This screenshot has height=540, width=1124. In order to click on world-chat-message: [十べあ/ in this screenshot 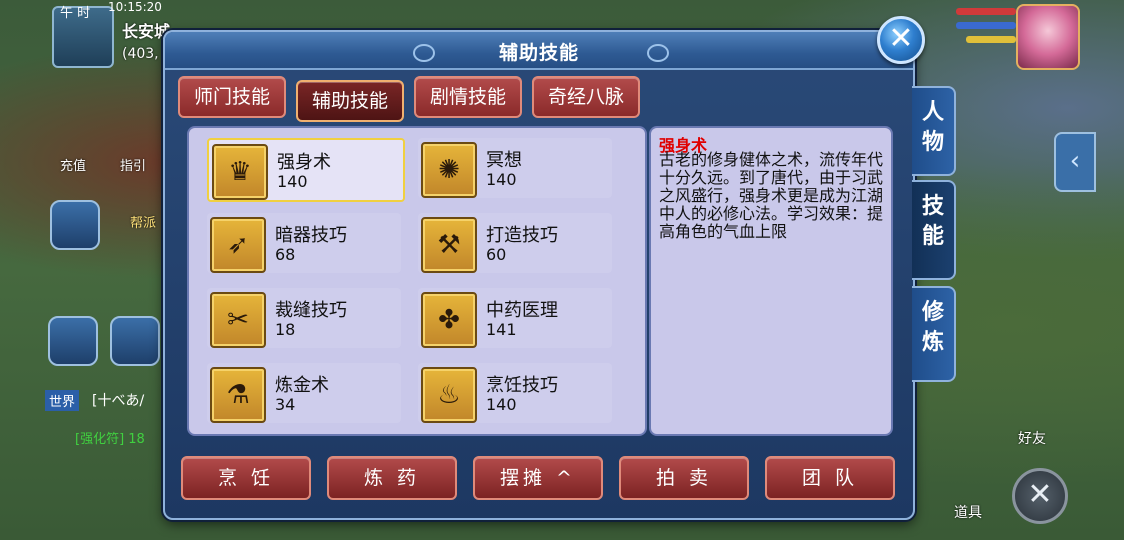, I will do `click(118, 401)`.